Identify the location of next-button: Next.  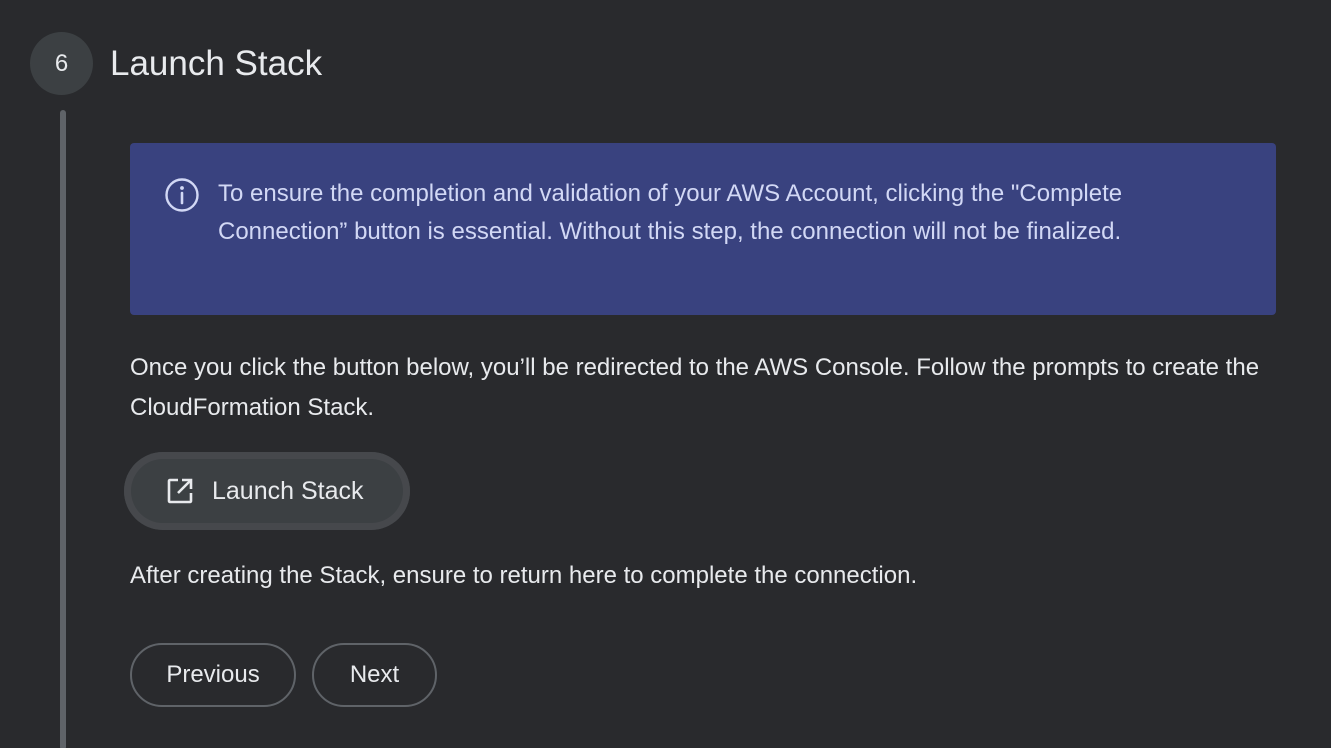
(374, 675).